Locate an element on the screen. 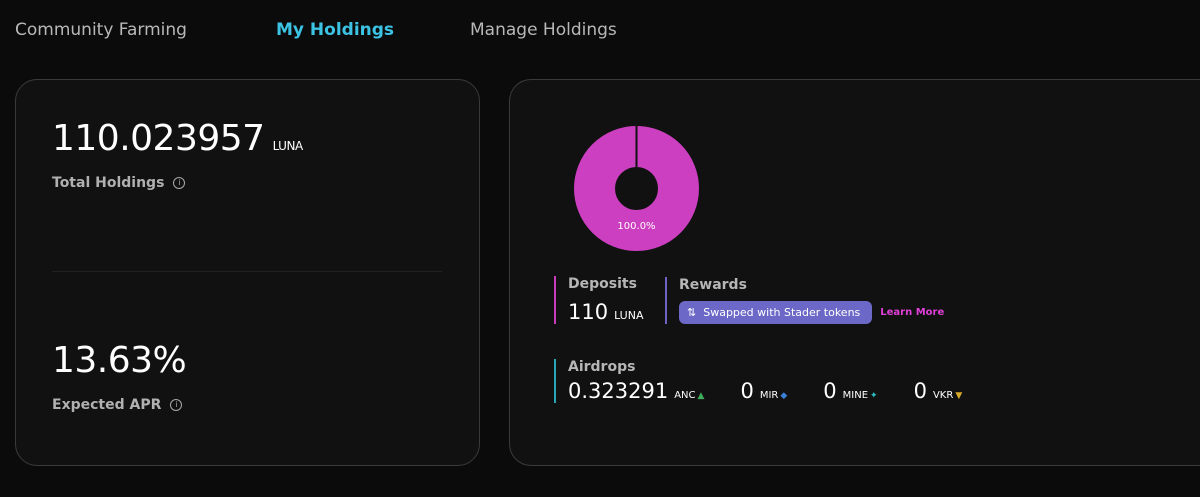 This screenshot has width=1200, height=497. airdrops-list: 0.323291 ANC ▲ 0 MIR ◆ 0 MINE ✦ 0 VKR ▼ is located at coordinates (783, 391).